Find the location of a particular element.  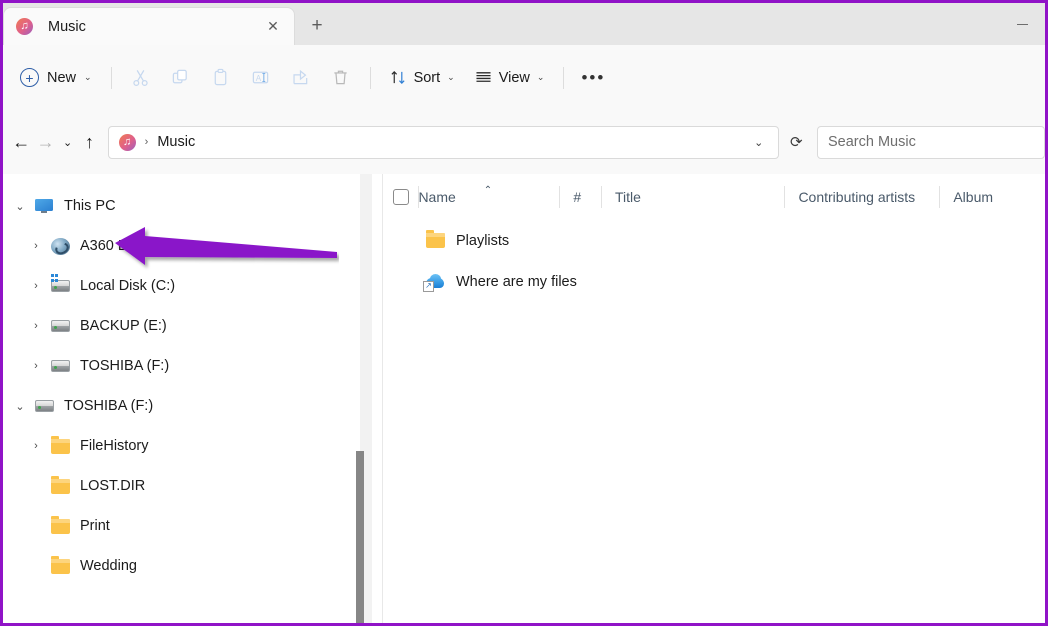

sidebar-item-label: Local Disk (C:) is located at coordinates (128, 286).